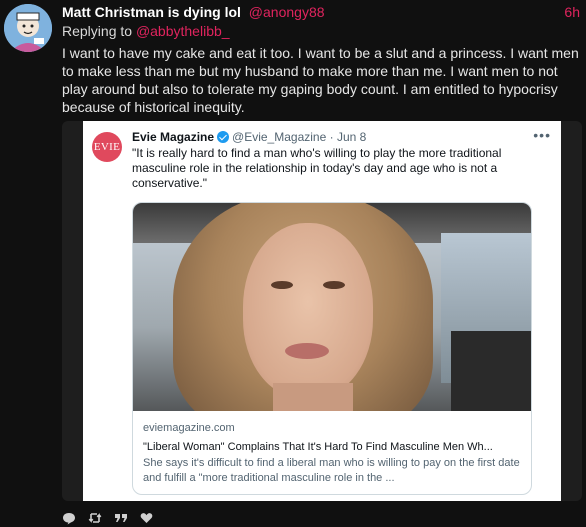 The height and width of the screenshot is (527, 586). Describe the element at coordinates (107, 518) in the screenshot. I see `action-bar` at that location.